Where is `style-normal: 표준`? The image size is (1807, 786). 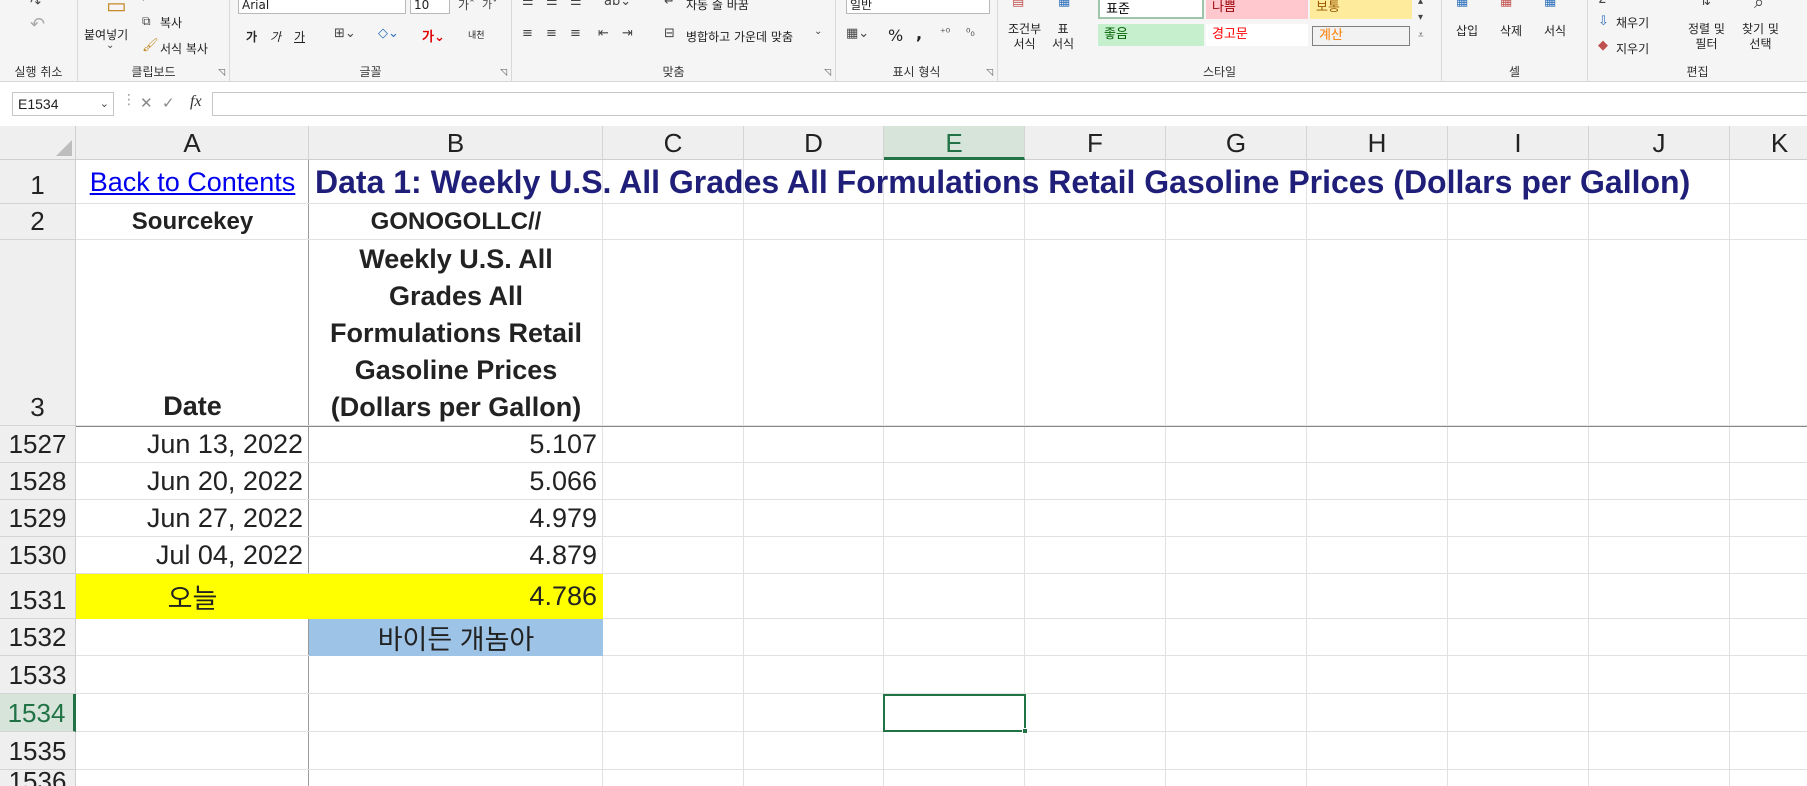
style-normal: 표준 is located at coordinates (1151, 9).